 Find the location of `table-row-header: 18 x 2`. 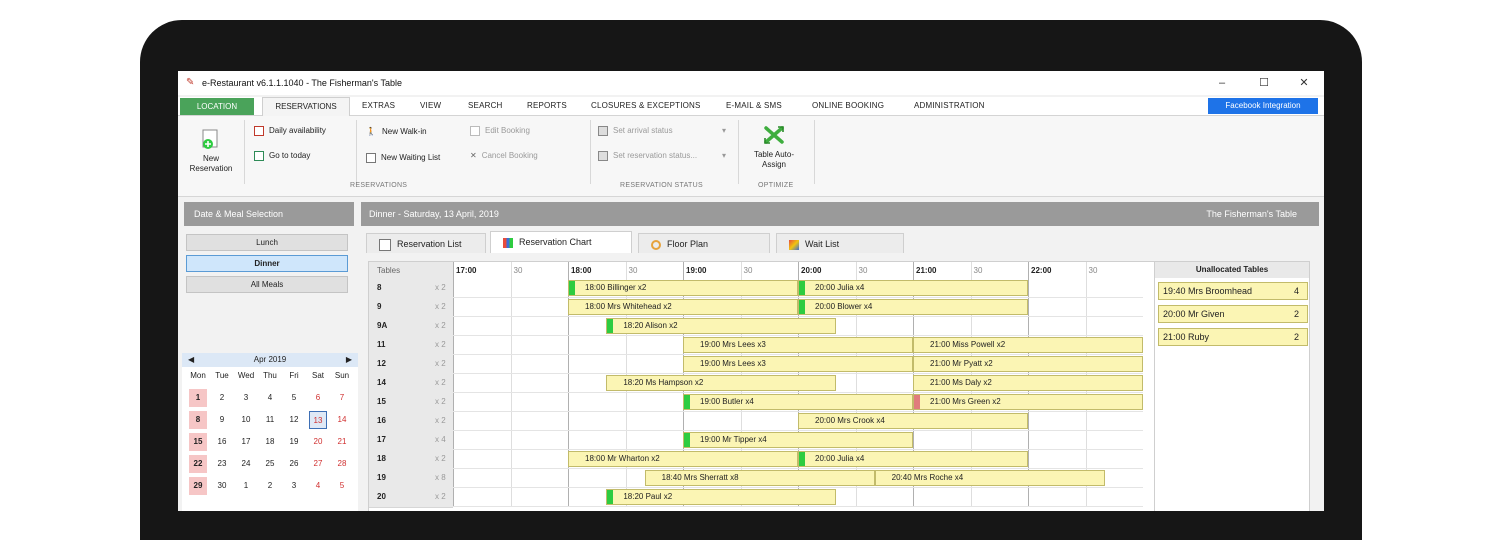

table-row-header: 18 x 2 is located at coordinates (411, 460).